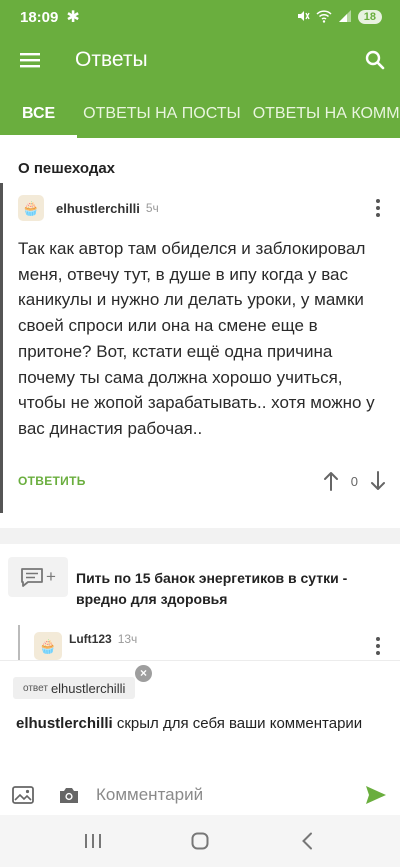  I want to click on tab-post-replies: ОТВЕТЫ НА ПОСТЫ, so click(162, 112).